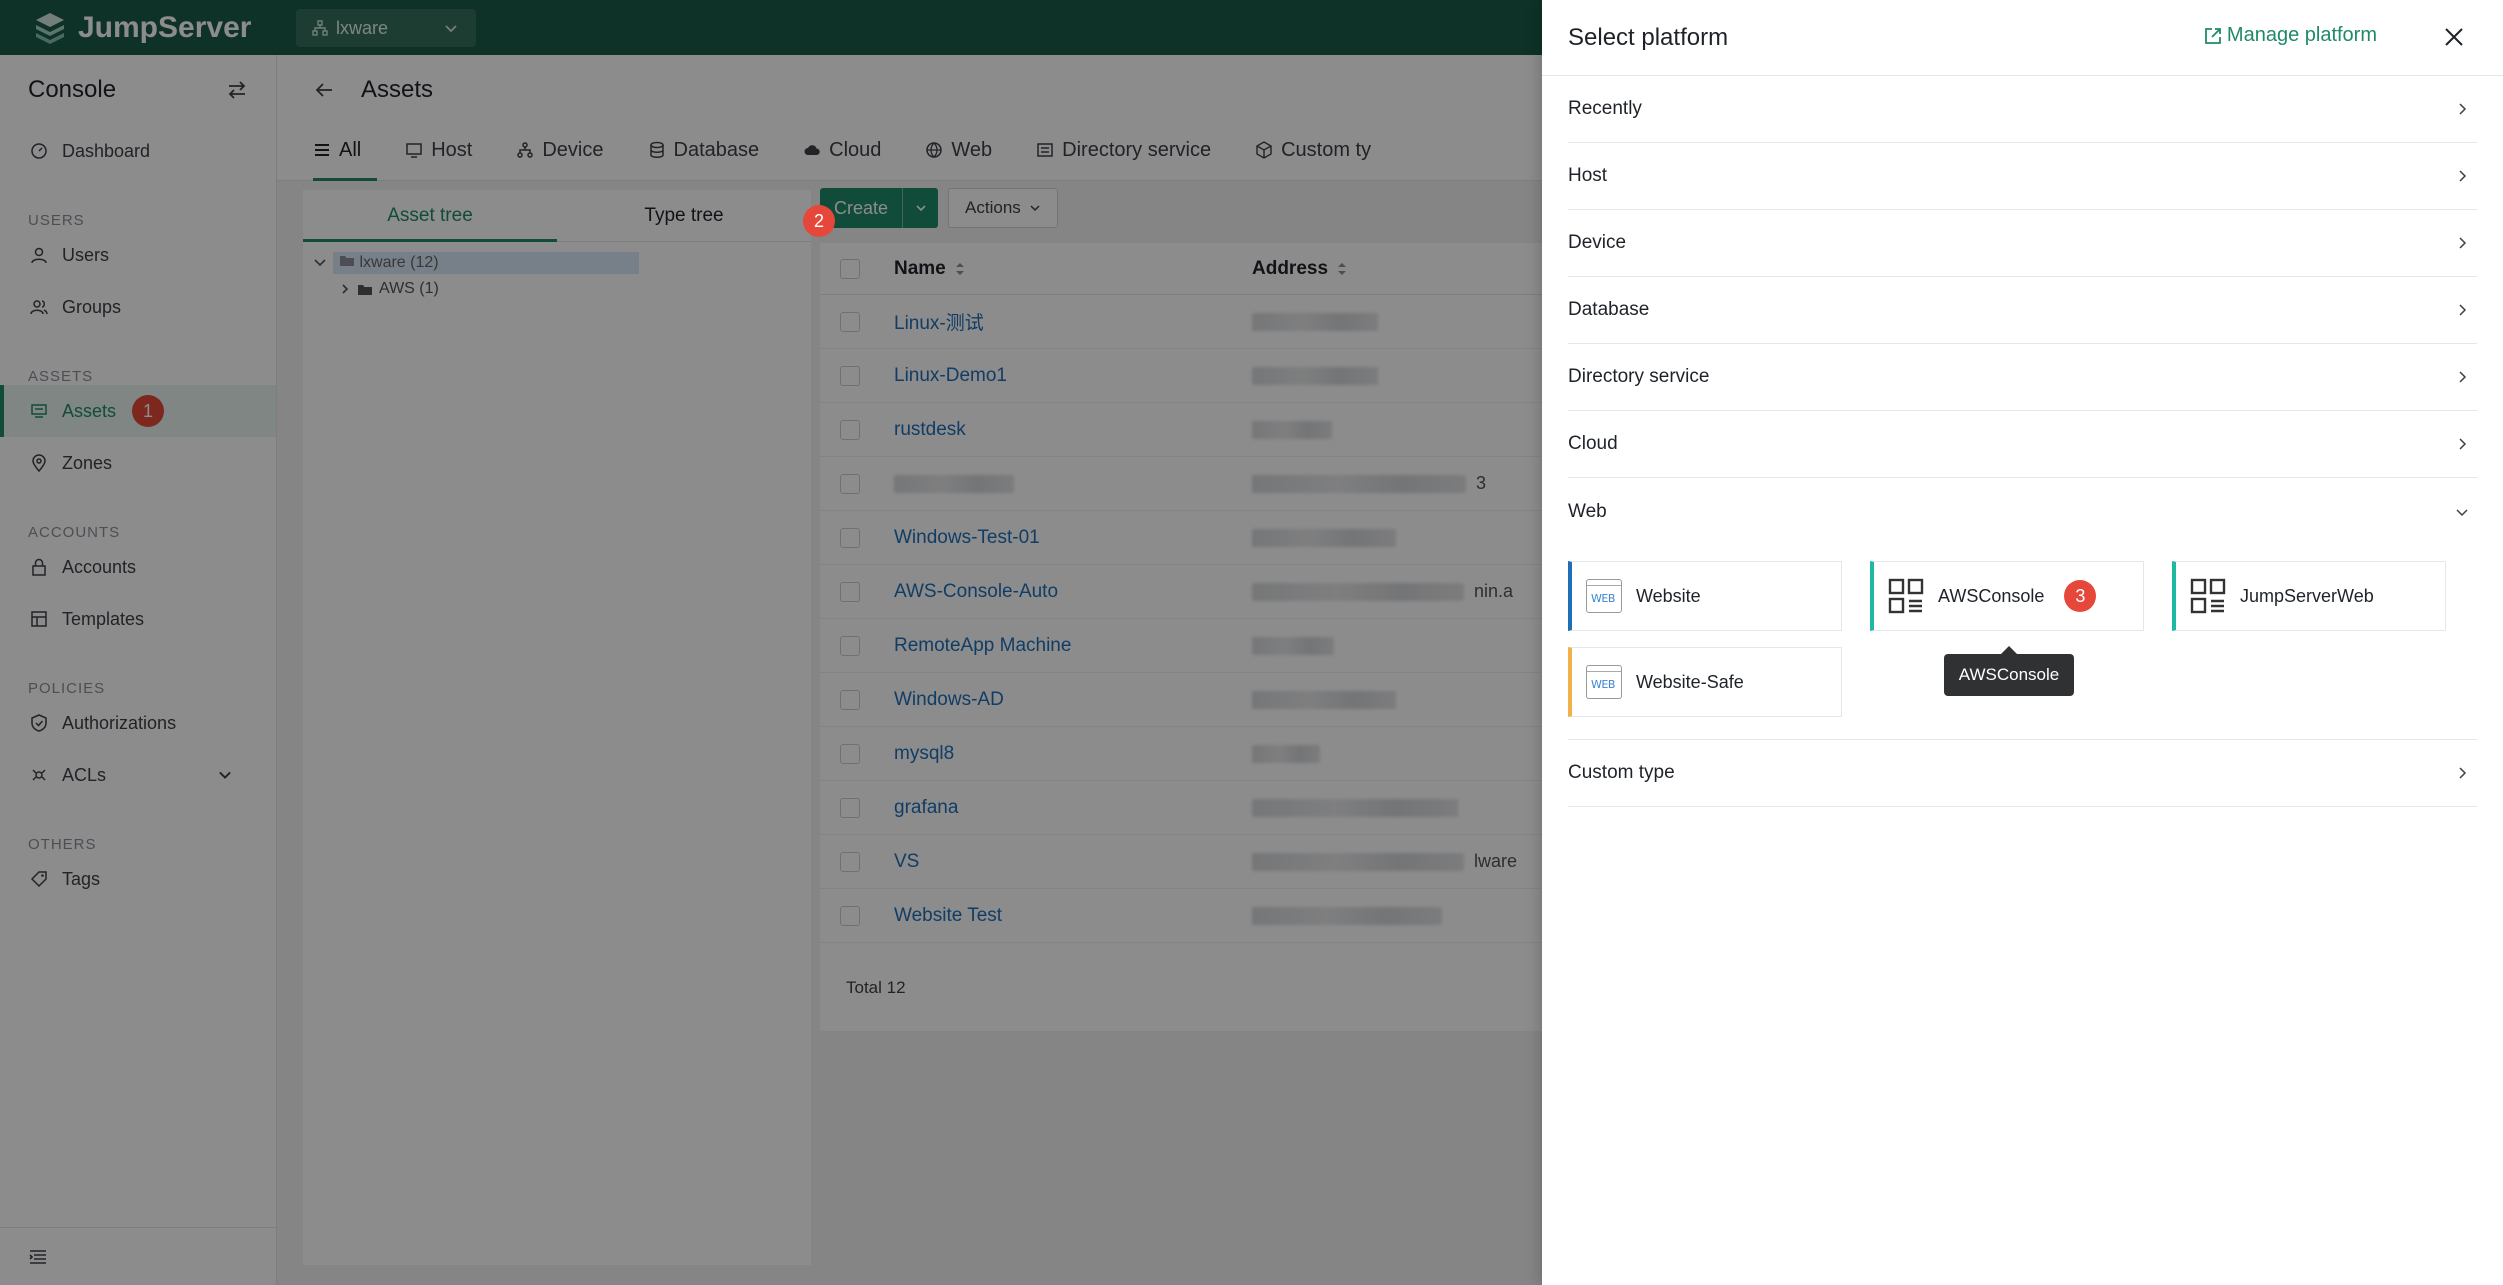  Describe the element at coordinates (2022, 38) in the screenshot. I see `drawer-header: Select platform Manage platform` at that location.